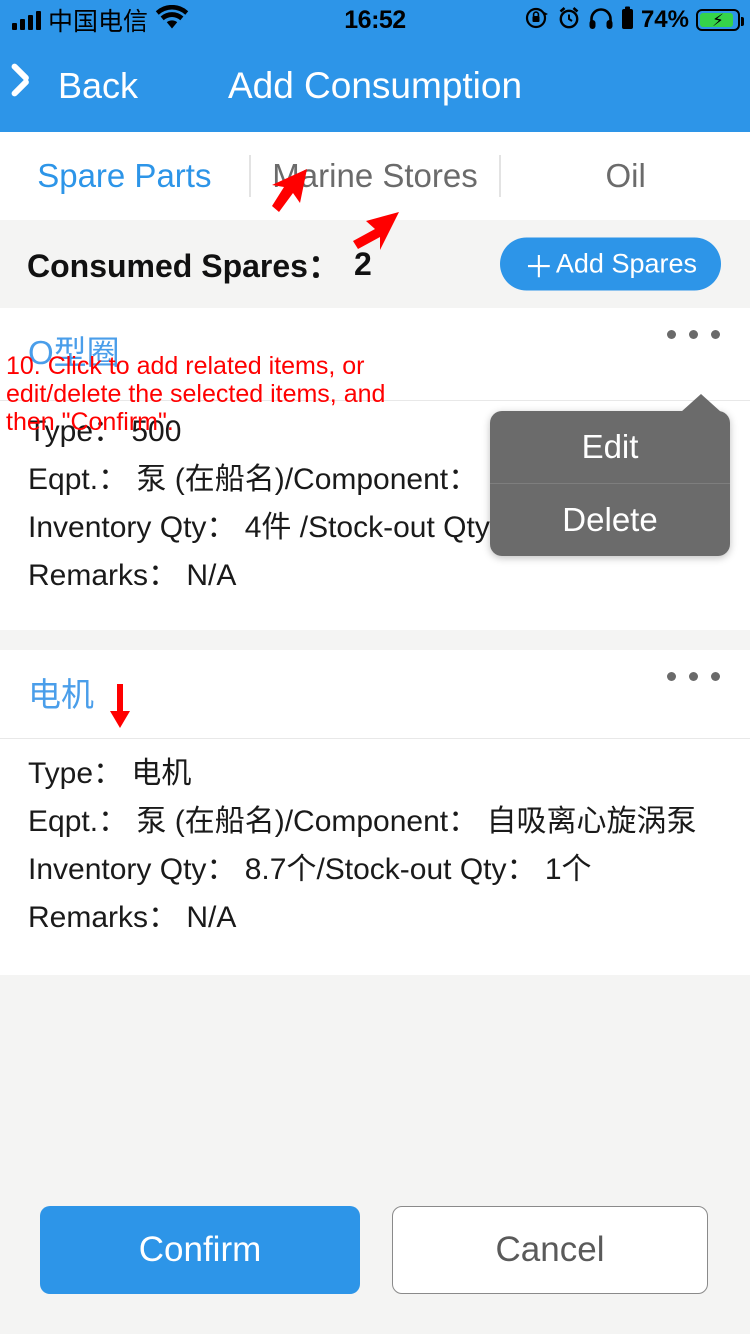 Image resolution: width=750 pixels, height=1334 pixels. What do you see at coordinates (610, 520) in the screenshot?
I see `context-menu-item-delete: Delete` at bounding box center [610, 520].